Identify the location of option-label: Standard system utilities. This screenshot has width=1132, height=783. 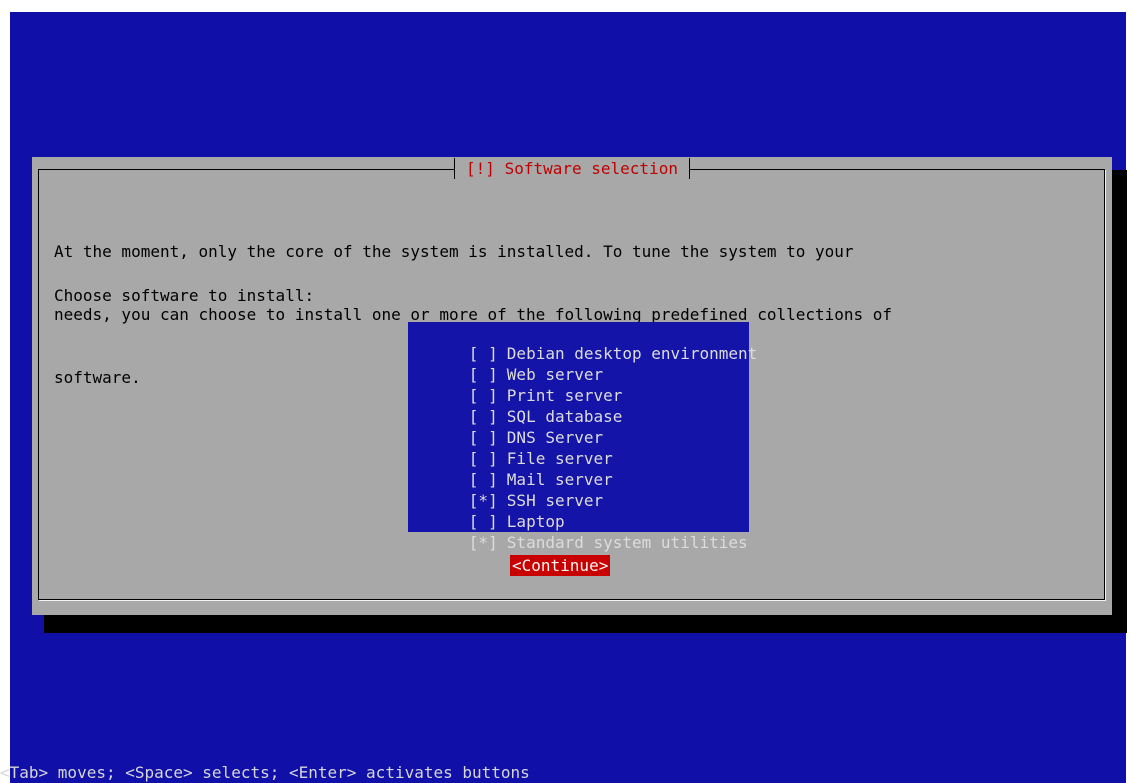
(627, 542).